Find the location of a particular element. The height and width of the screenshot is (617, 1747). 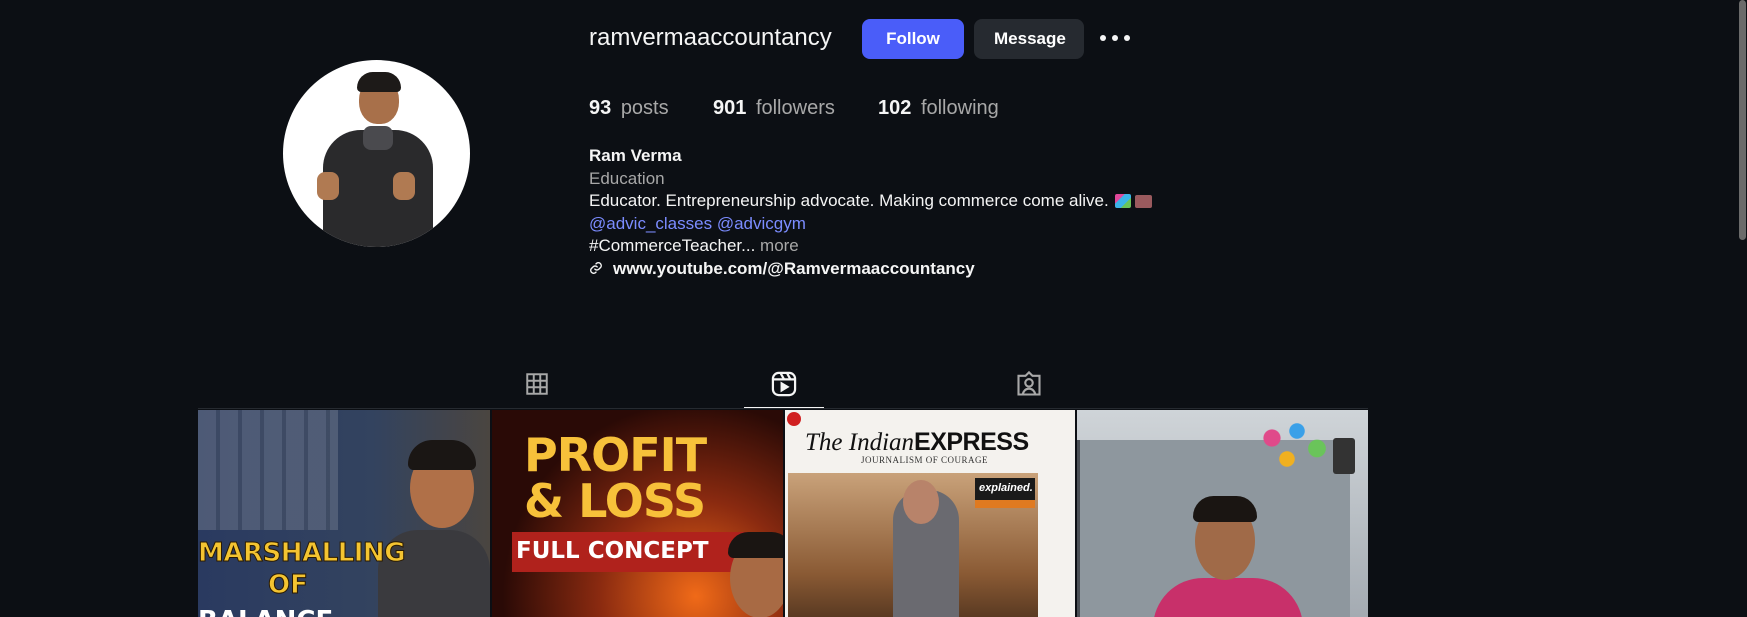

reels-icon is located at coordinates (784, 383).